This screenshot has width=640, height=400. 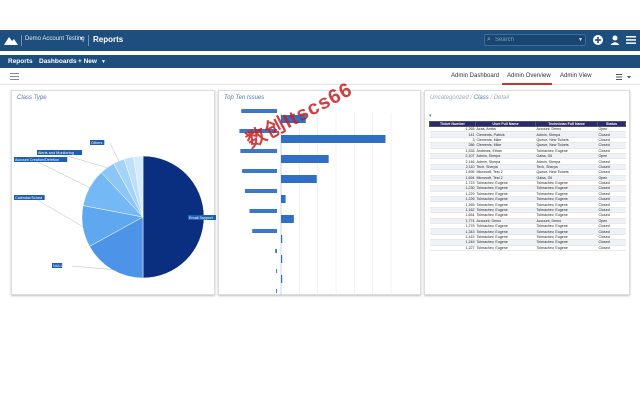 What do you see at coordinates (320, 40) in the screenshot?
I see `top-app-bar: Demo Account Testing ▼ Reports ⌕ ▼` at bounding box center [320, 40].